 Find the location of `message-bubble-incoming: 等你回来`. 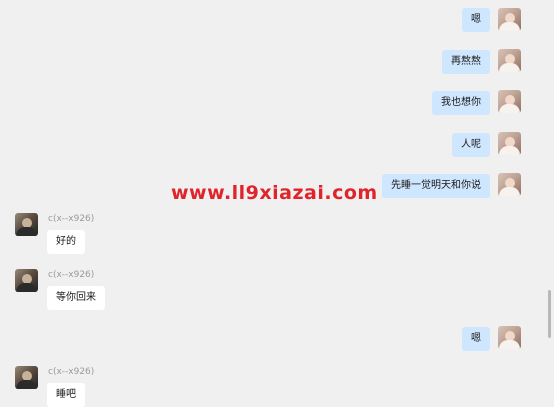

message-bubble-incoming: 等你回来 is located at coordinates (76, 298).